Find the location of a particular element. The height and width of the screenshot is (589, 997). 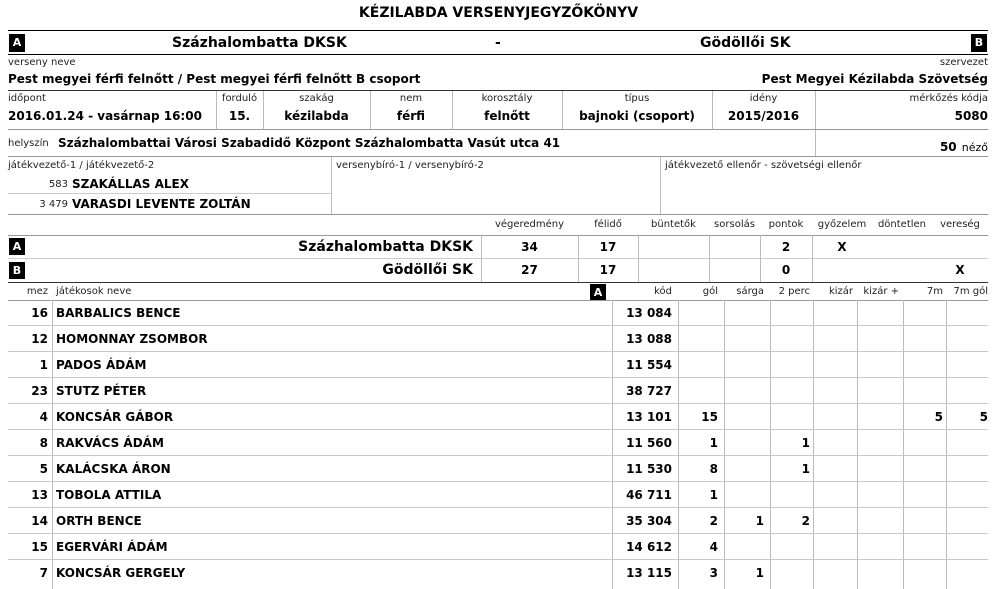

players-excl-header: kizár is located at coordinates (840, 291).